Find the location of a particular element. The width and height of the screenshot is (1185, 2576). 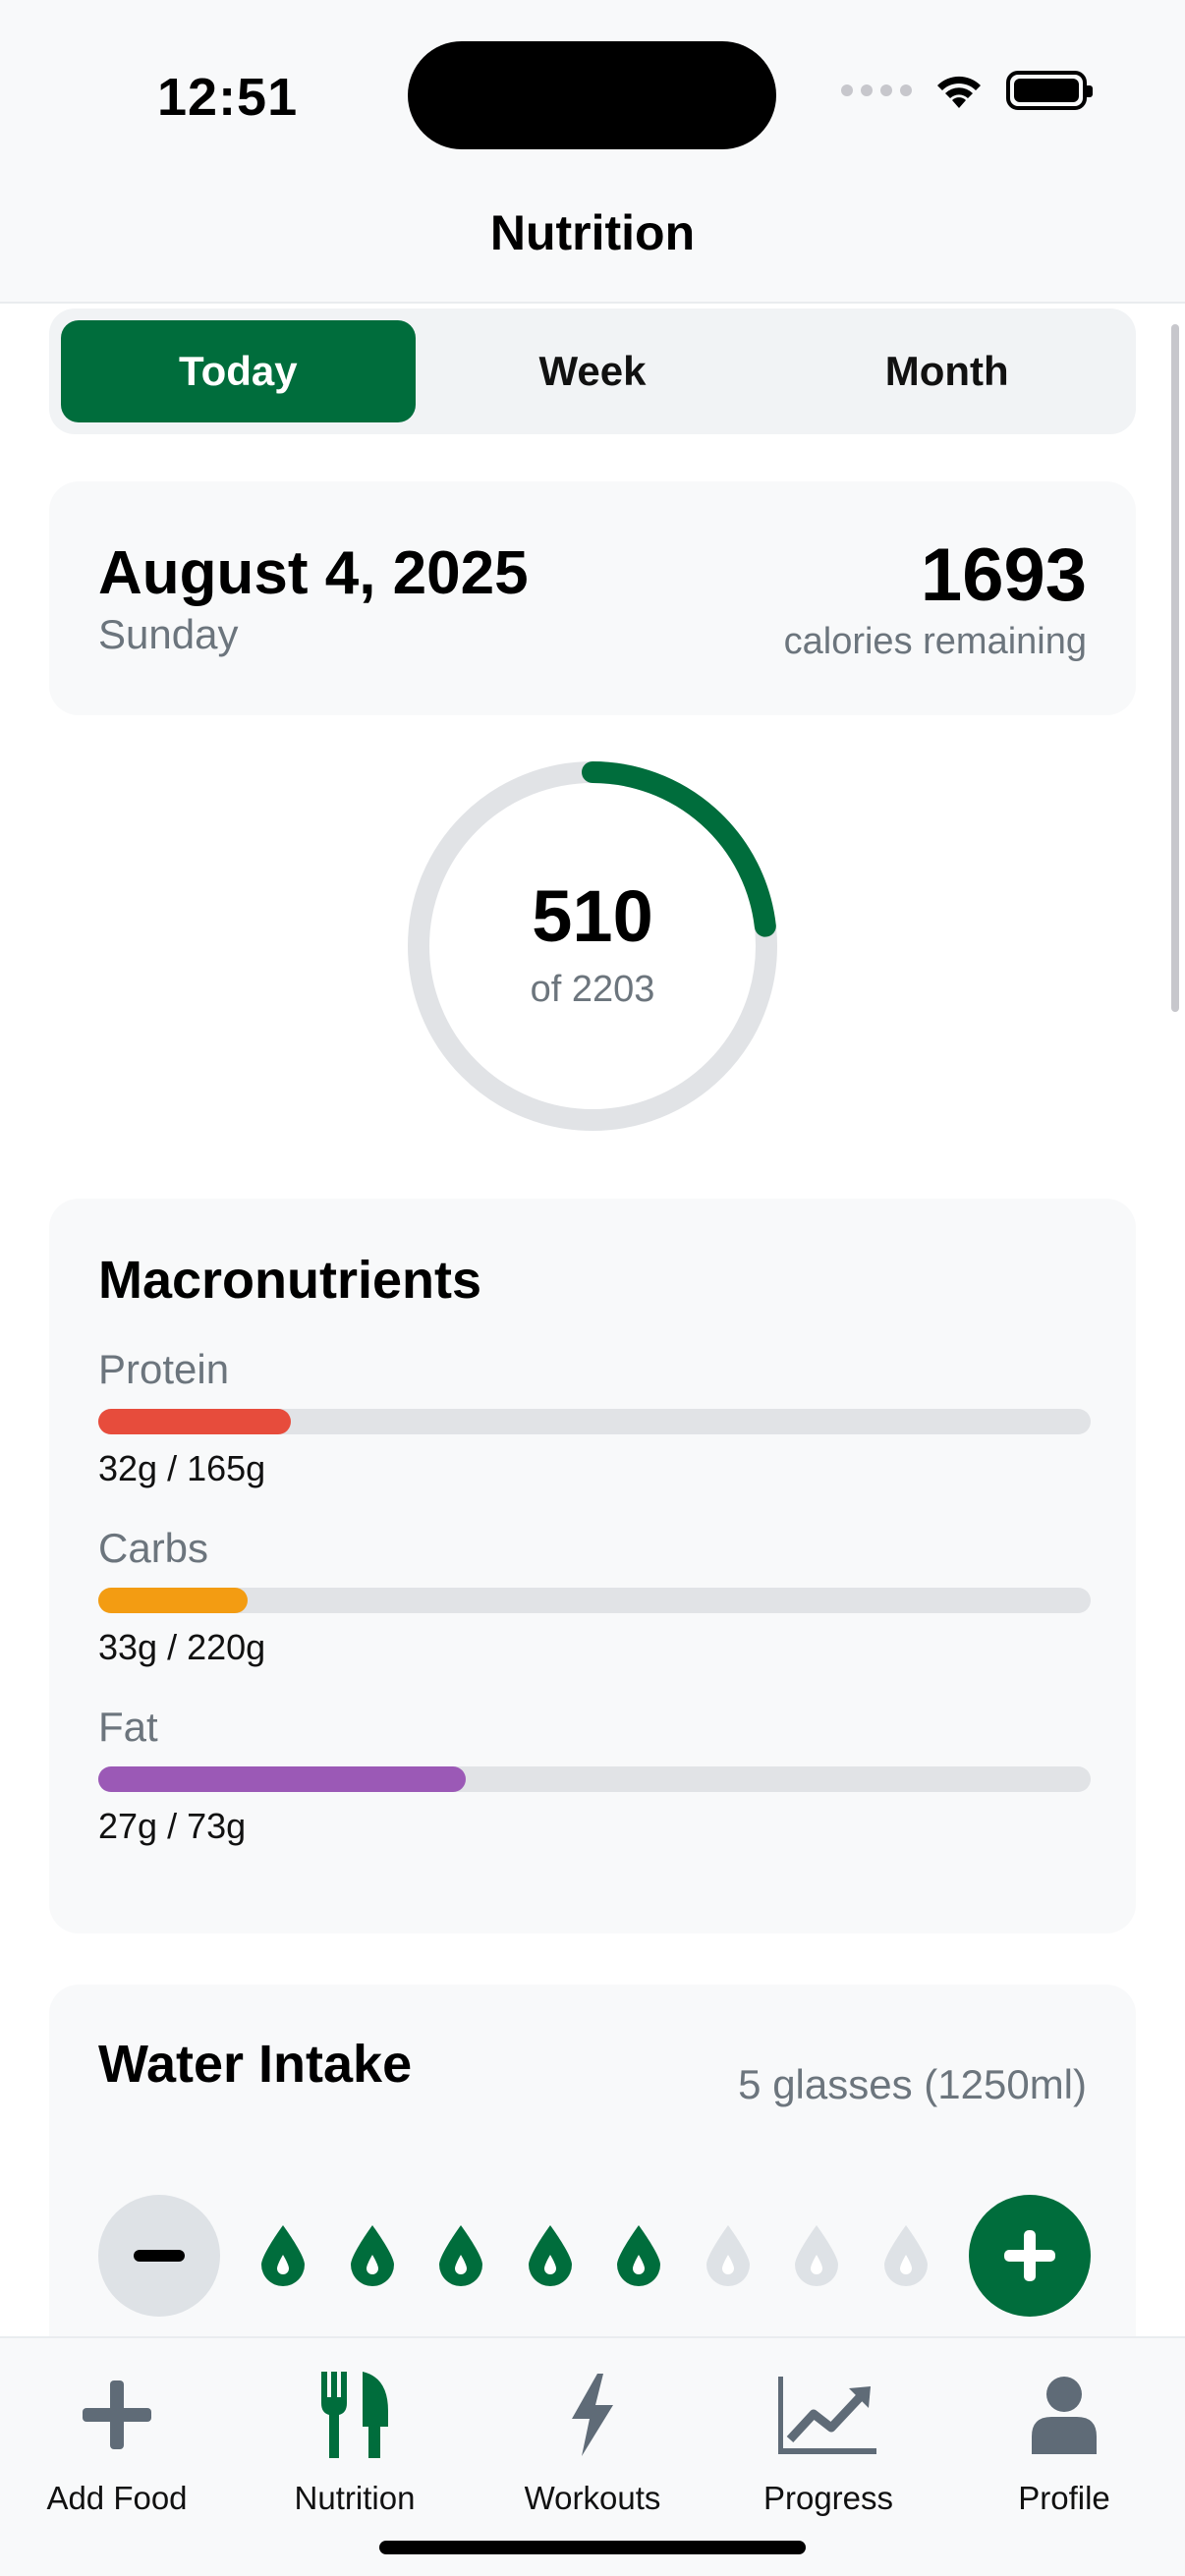

period-segmented-control: Today Week Month is located at coordinates (592, 371).